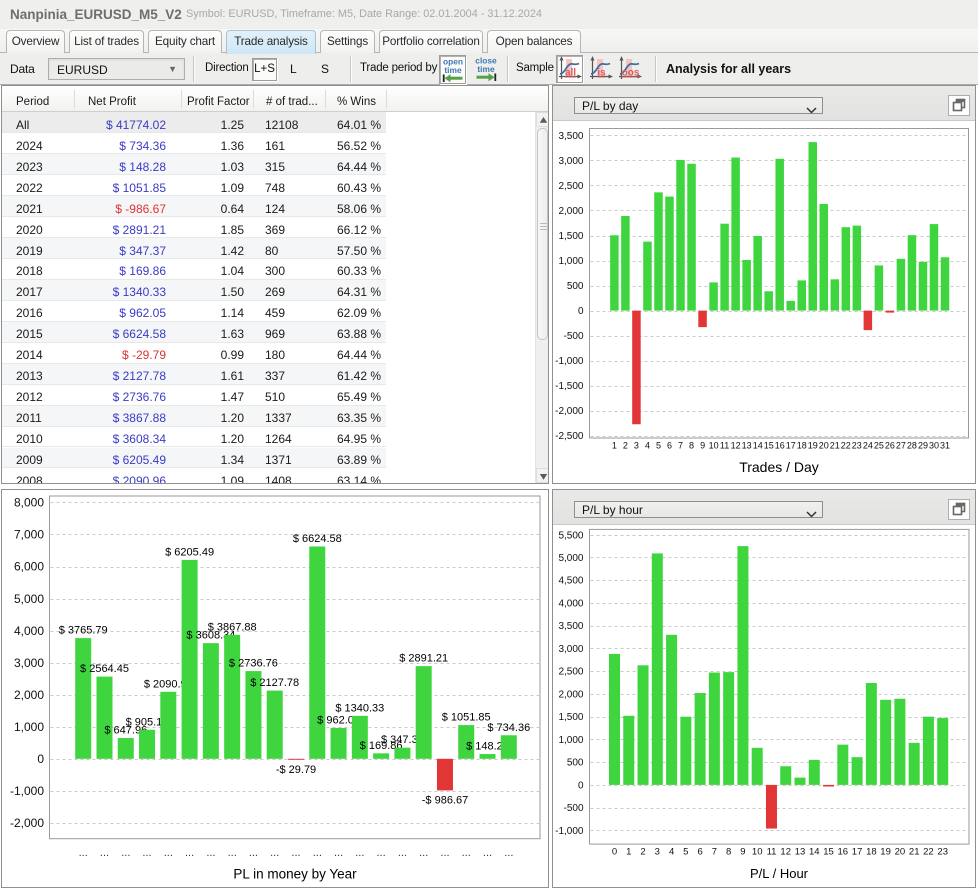 This screenshot has width=978, height=888. Describe the element at coordinates (466, 718) in the screenshot. I see `svg-text: $ 1051.85` at that location.